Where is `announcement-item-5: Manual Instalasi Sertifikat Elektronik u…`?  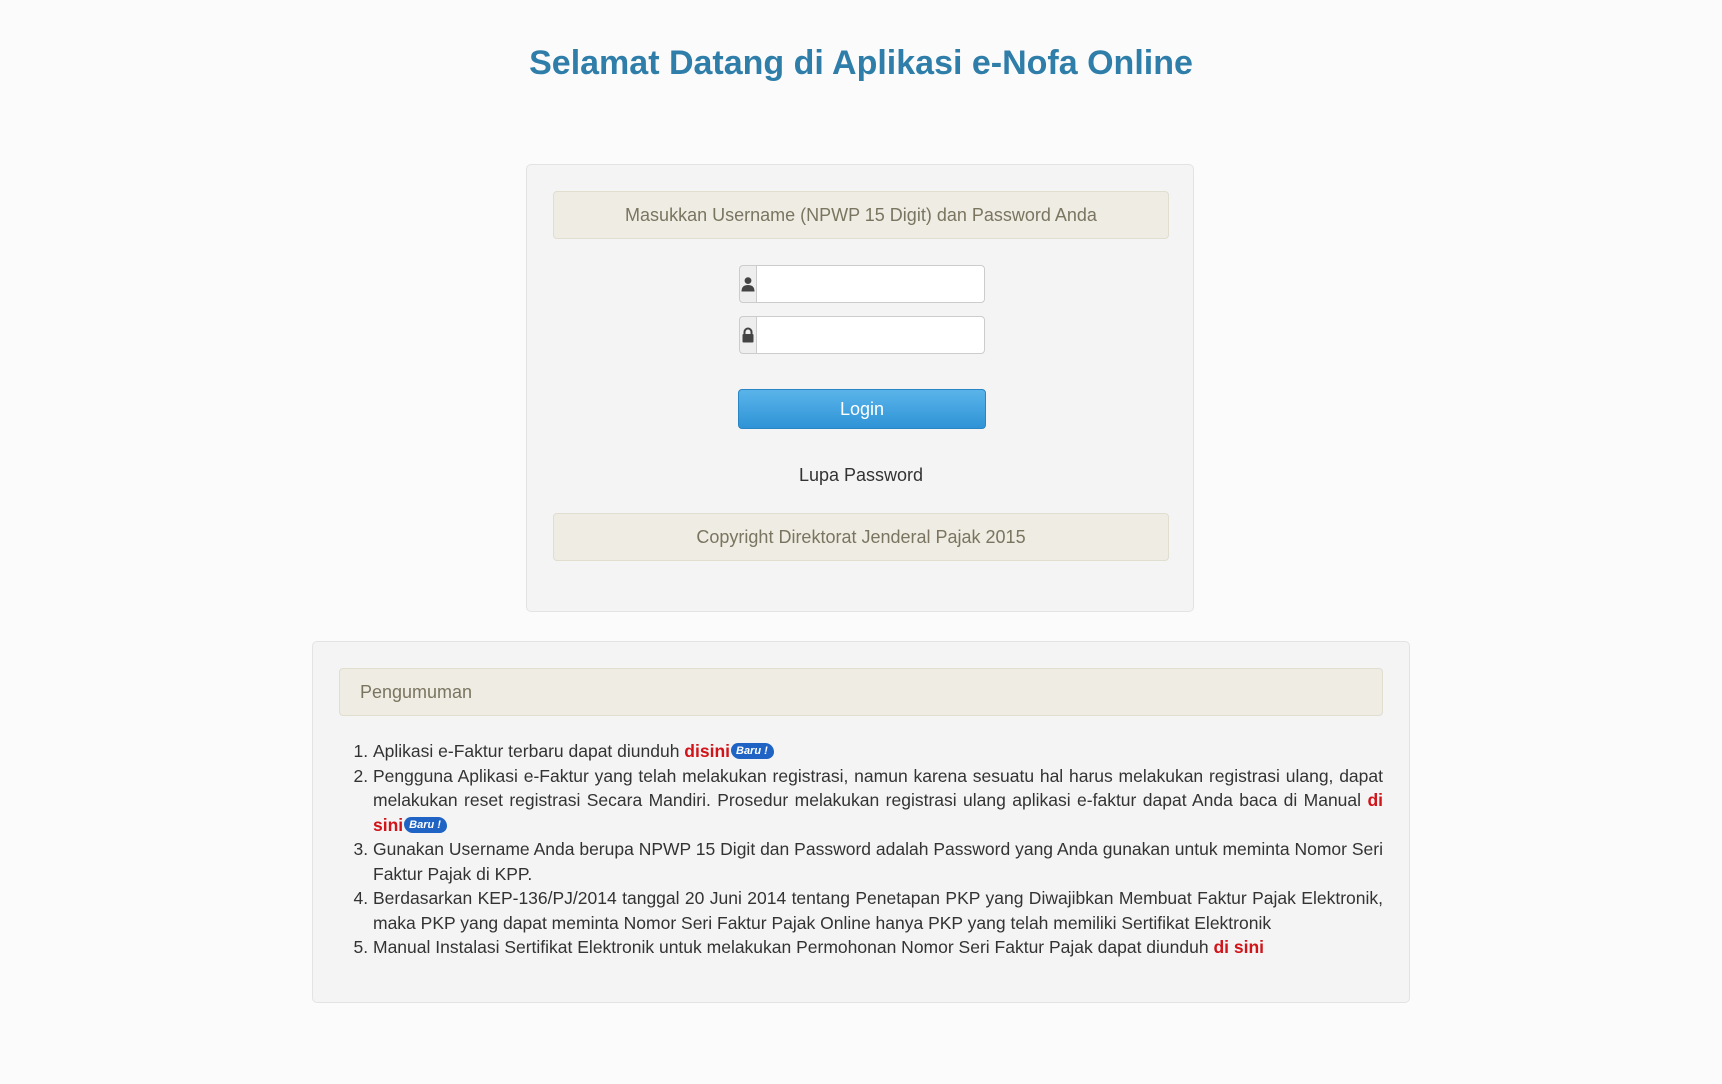
announcement-item-5: Manual Instalasi Sertifikat Elektronik u… is located at coordinates (878, 947).